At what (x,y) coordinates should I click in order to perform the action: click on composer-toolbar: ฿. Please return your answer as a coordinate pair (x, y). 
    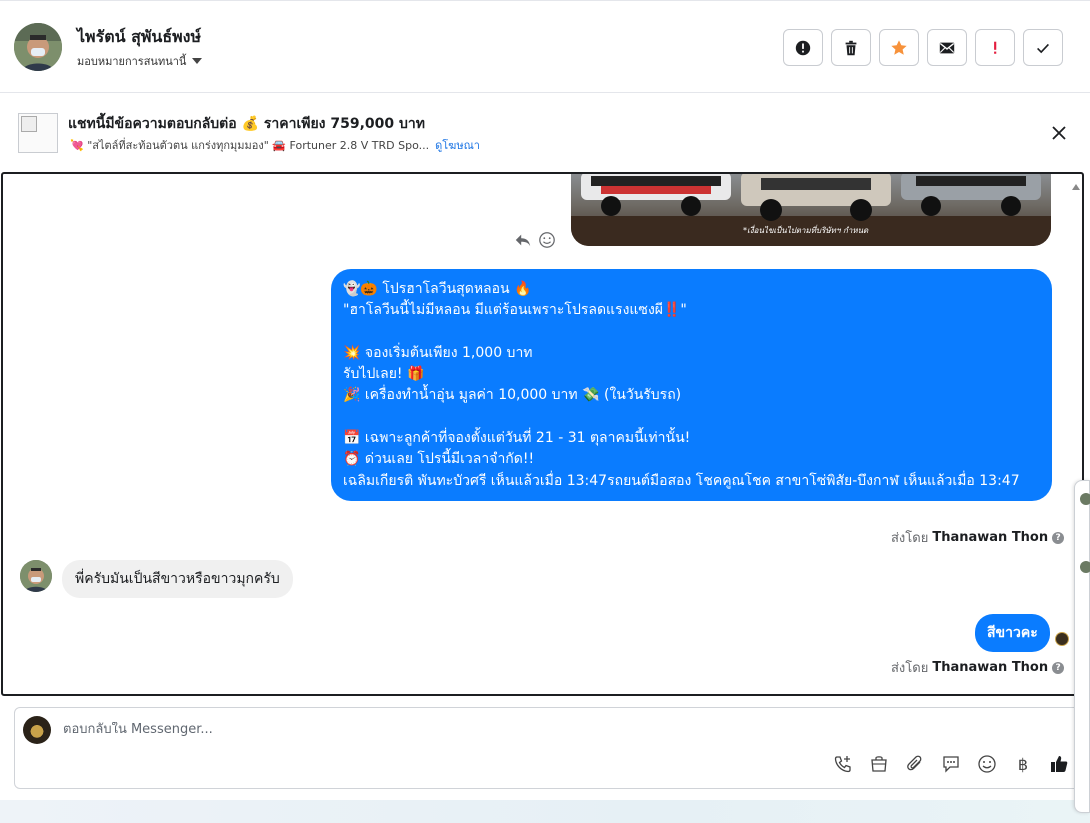
    Looking at the image, I should click on (951, 764).